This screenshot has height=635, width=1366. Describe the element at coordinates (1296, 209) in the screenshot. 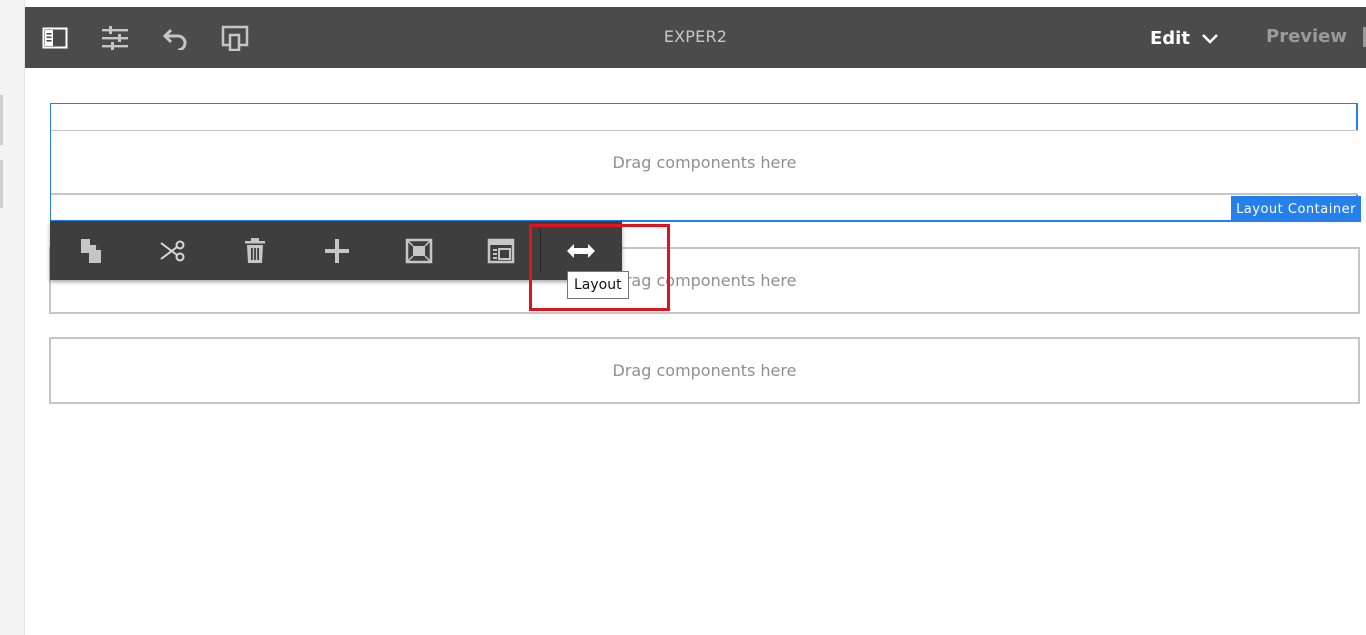

I see `layout-container-label: Layout Container` at that location.